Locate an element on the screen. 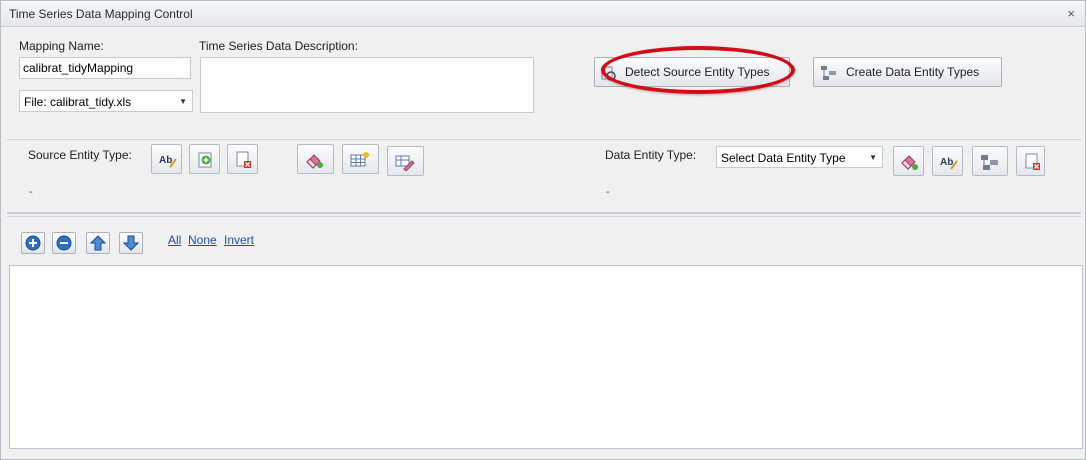 The width and height of the screenshot is (1086, 460). source-rename-button: Ab is located at coordinates (166, 159).